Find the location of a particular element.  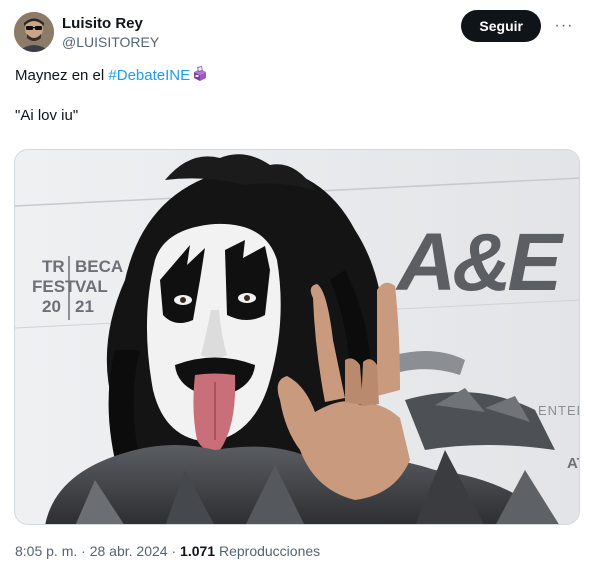

brand-logo: A&E is located at coordinates (479, 262).